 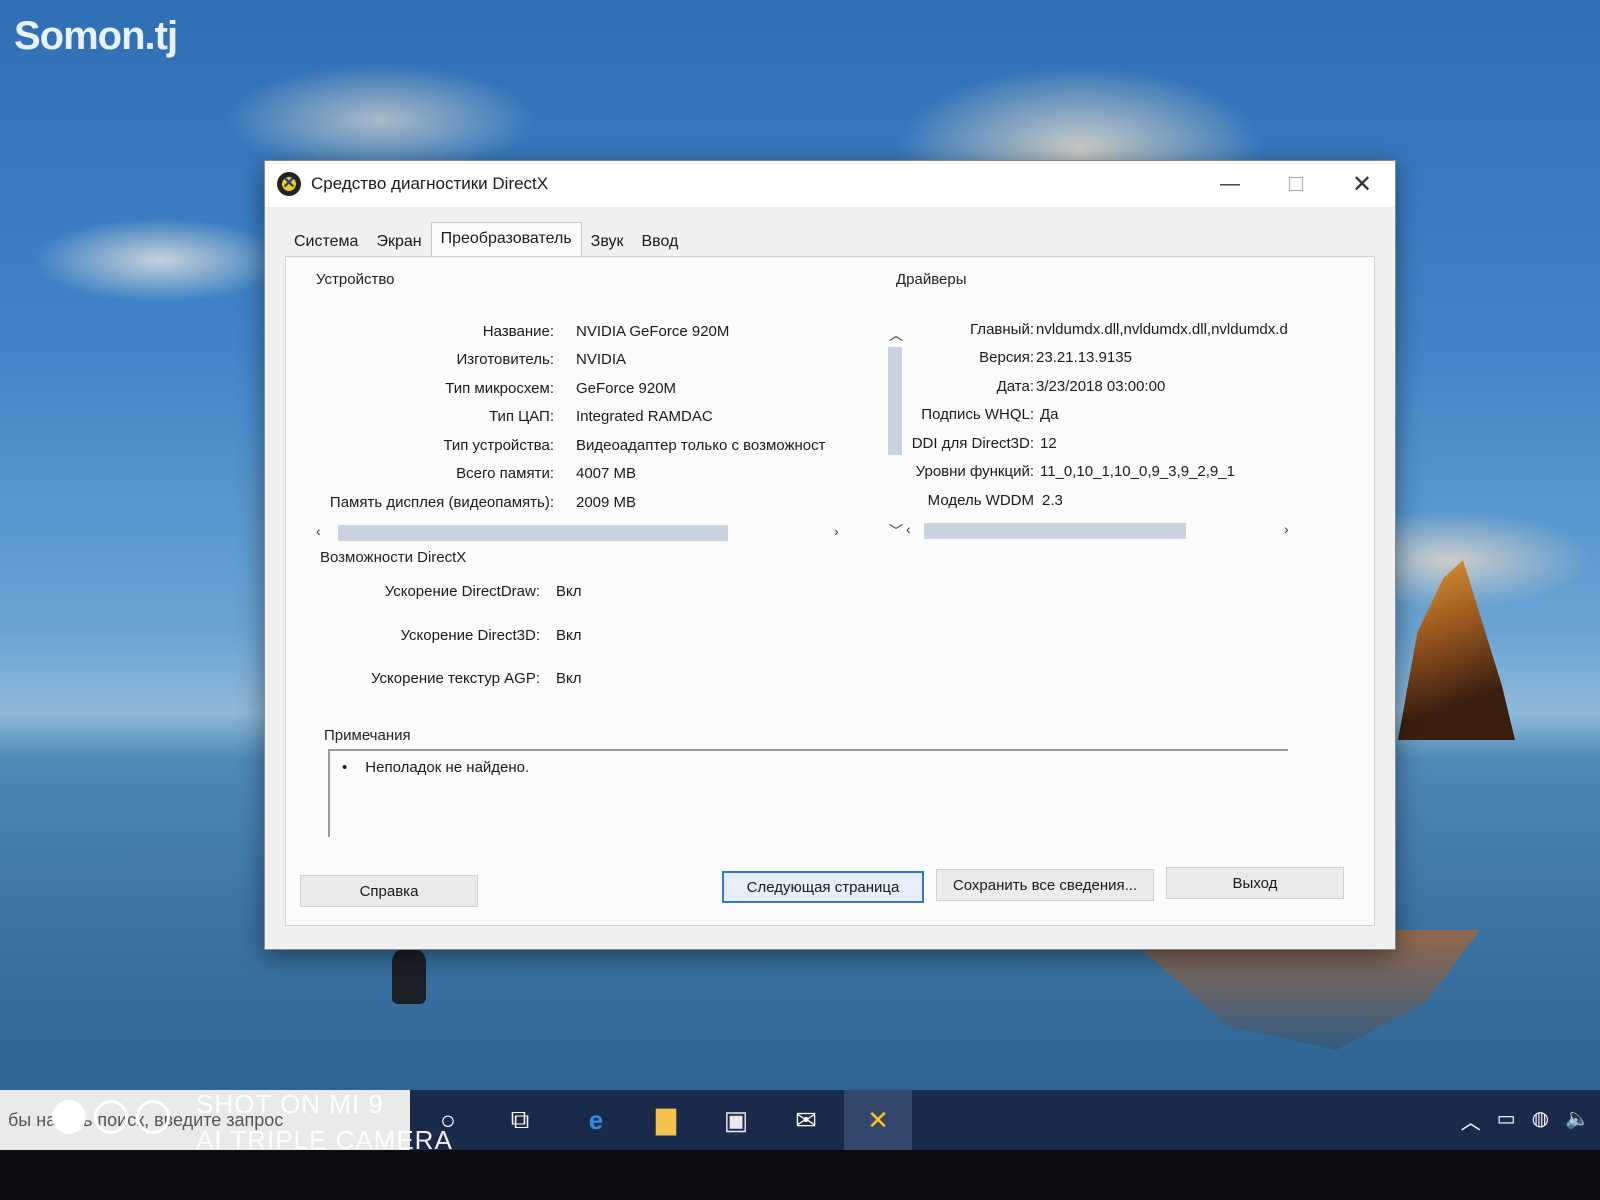 What do you see at coordinates (1540, 1120) in the screenshot?
I see `network-icon: ◍` at bounding box center [1540, 1120].